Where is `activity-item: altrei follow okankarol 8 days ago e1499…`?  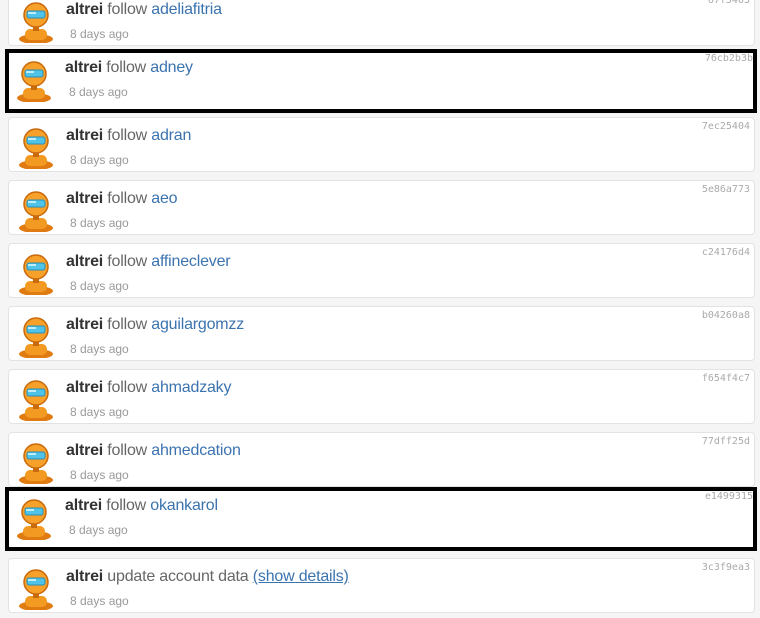 activity-item: altrei follow okankarol 8 days ago e1499… is located at coordinates (381, 519).